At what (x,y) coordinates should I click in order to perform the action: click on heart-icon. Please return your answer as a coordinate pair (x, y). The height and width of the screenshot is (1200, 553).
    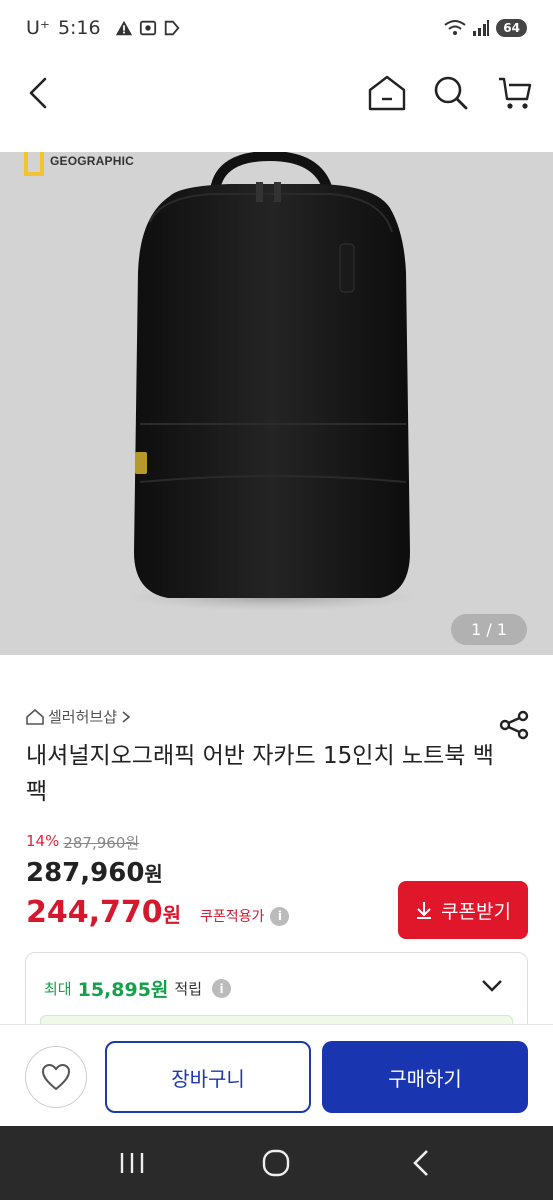
    Looking at the image, I should click on (56, 1077).